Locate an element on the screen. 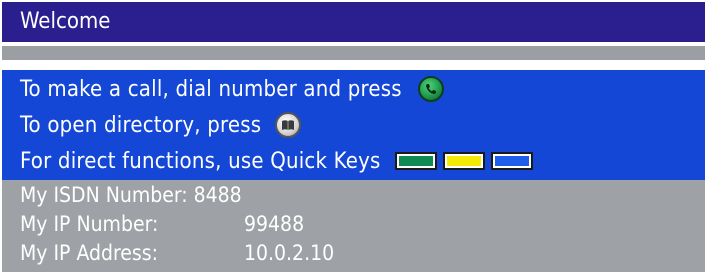 The image size is (707, 278). window-title: Welcome is located at coordinates (353, 22).